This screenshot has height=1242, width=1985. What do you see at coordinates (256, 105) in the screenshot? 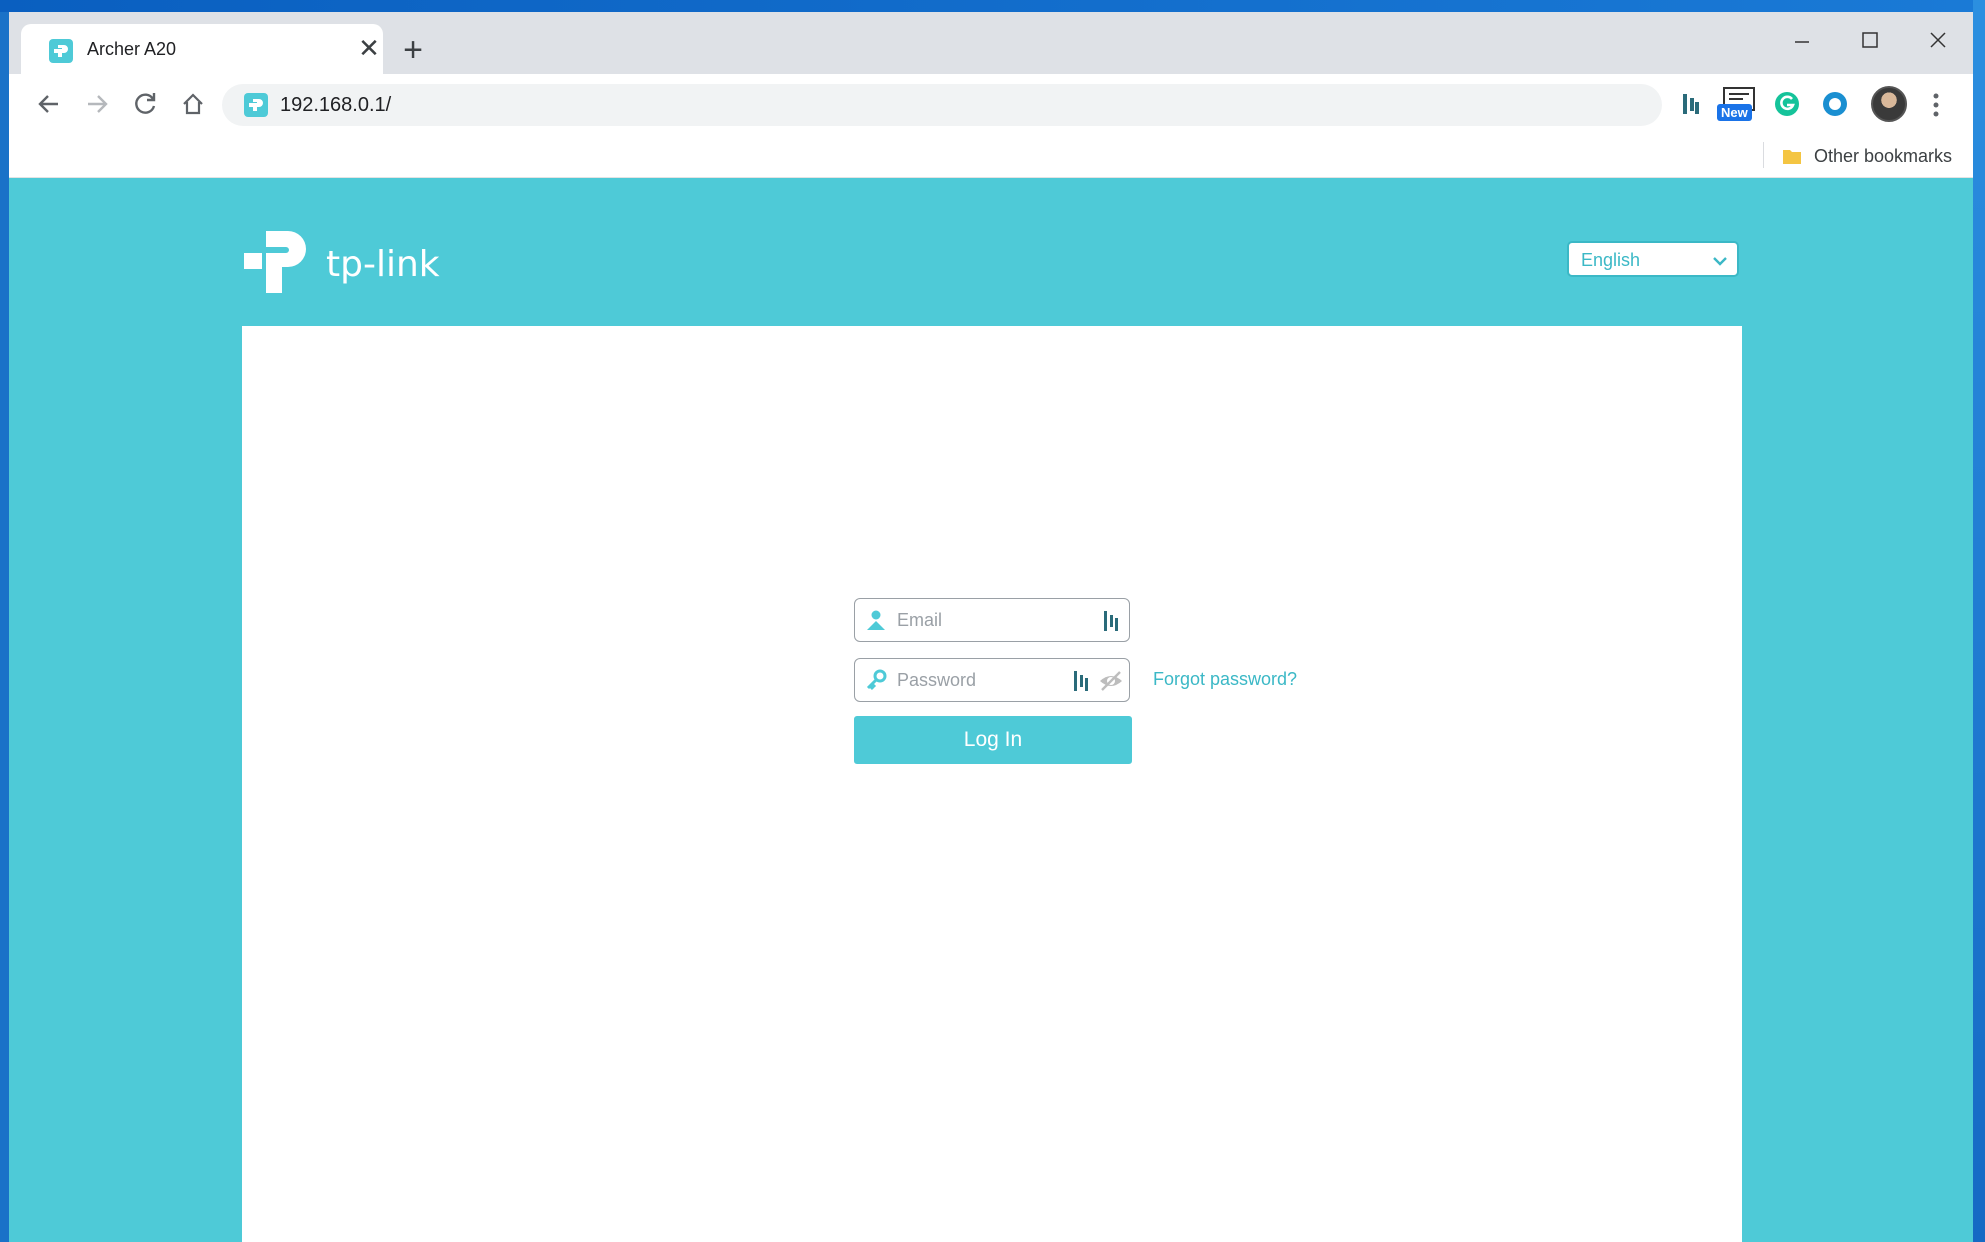
I see `site-favicon-icon` at bounding box center [256, 105].